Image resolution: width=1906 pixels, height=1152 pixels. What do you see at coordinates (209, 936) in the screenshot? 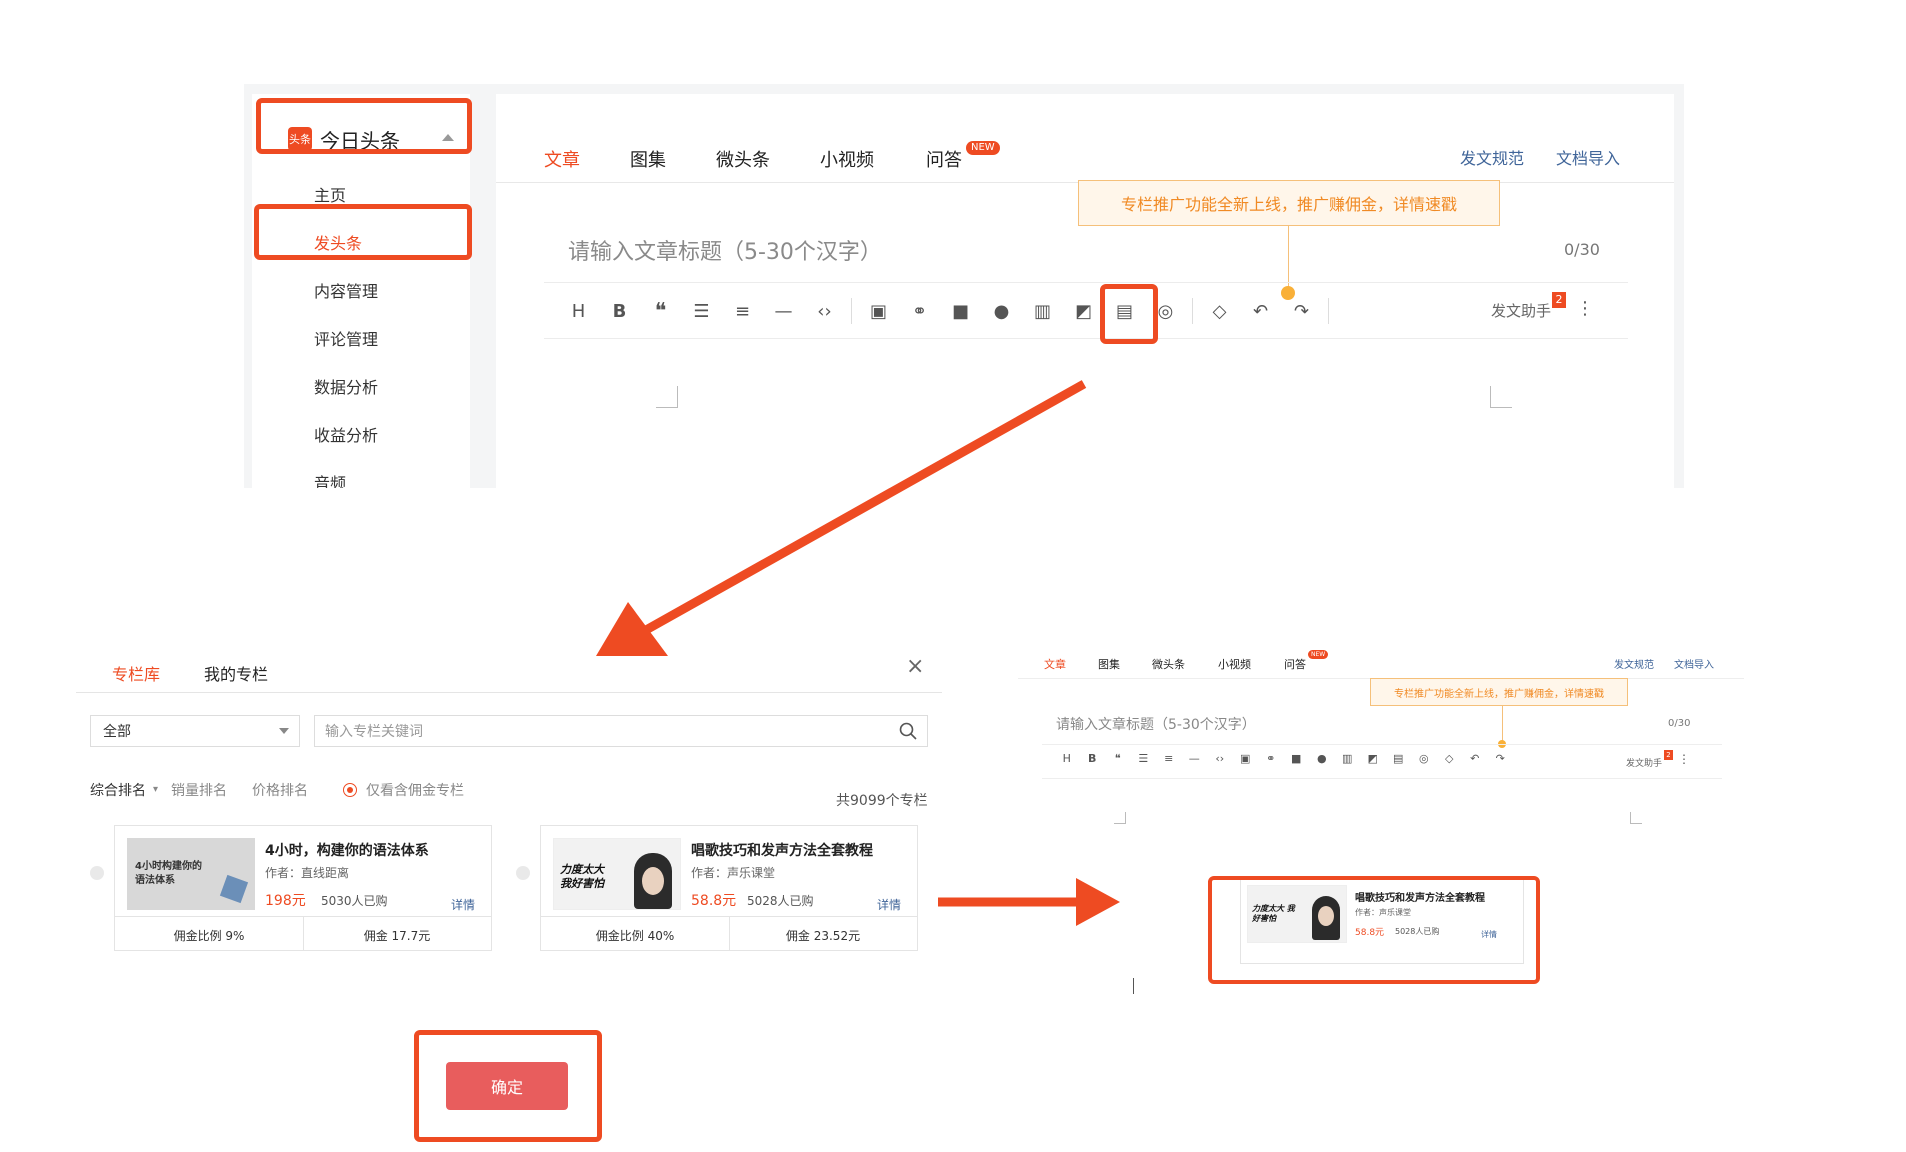
I see `commission-rate: 佣金比例 9%` at bounding box center [209, 936].